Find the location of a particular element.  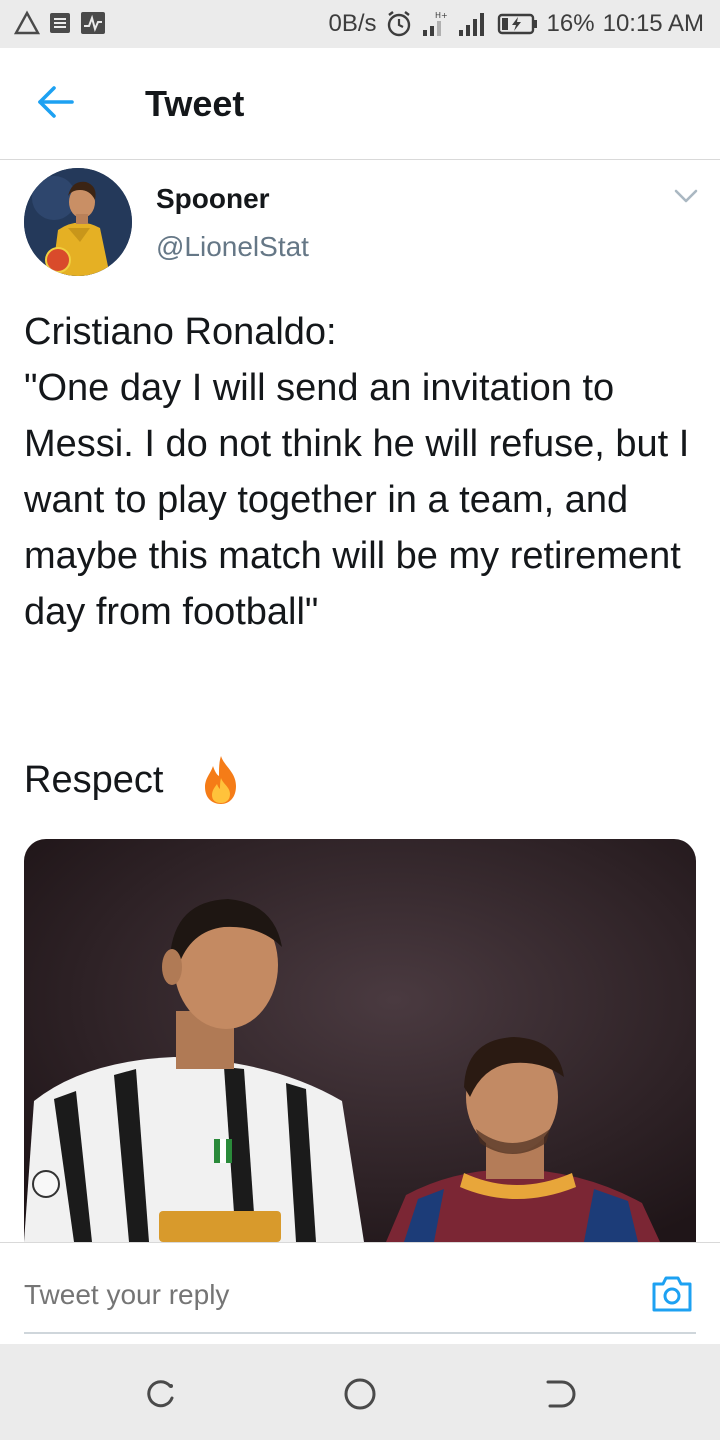

chevron-down-icon is located at coordinates (686, 196).